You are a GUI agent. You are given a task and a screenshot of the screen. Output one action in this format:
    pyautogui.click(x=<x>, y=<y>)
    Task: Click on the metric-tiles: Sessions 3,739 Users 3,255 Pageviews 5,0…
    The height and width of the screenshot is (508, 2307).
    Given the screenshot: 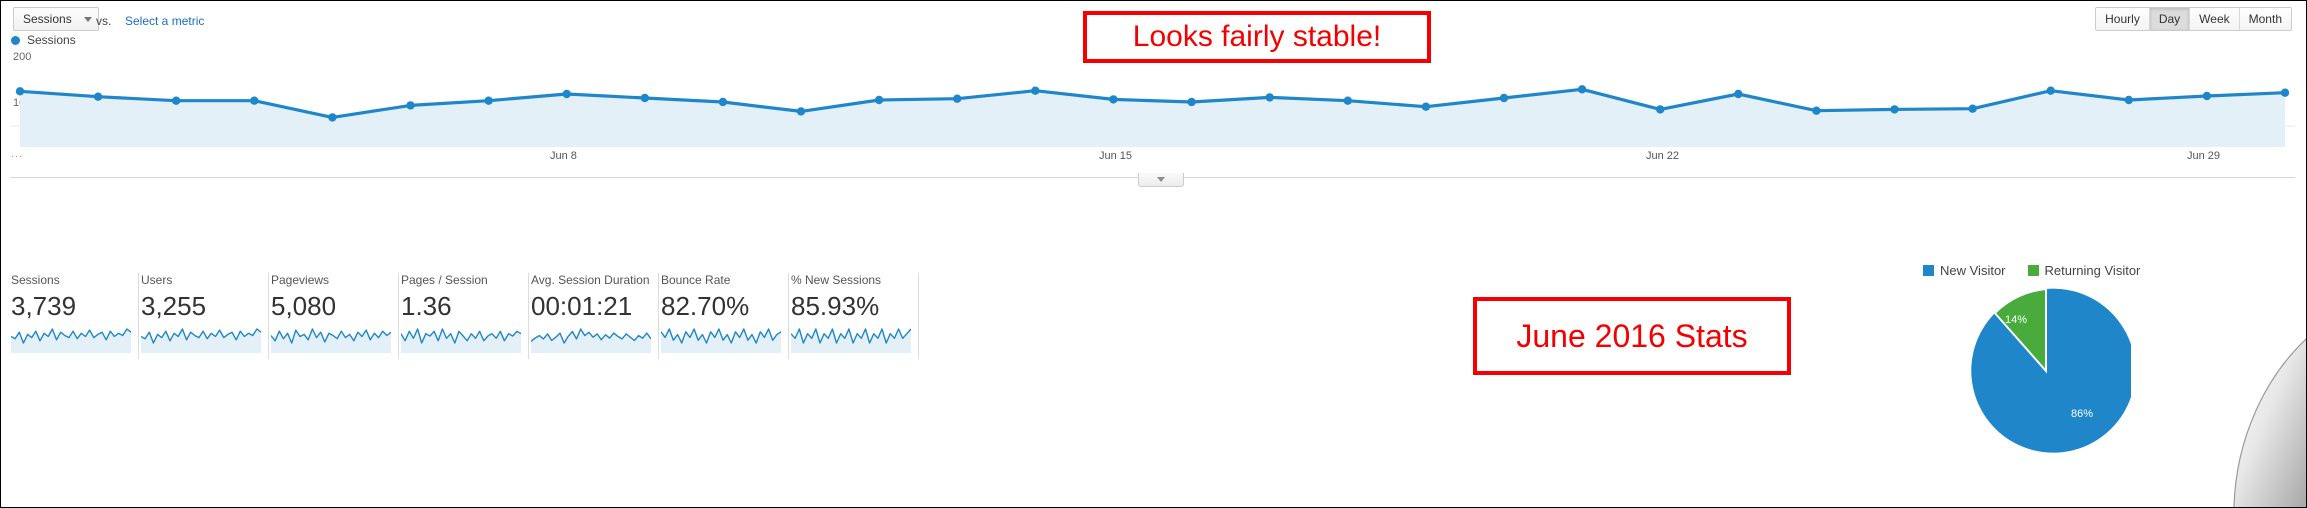 What is the action you would take?
    pyautogui.click(x=464, y=316)
    